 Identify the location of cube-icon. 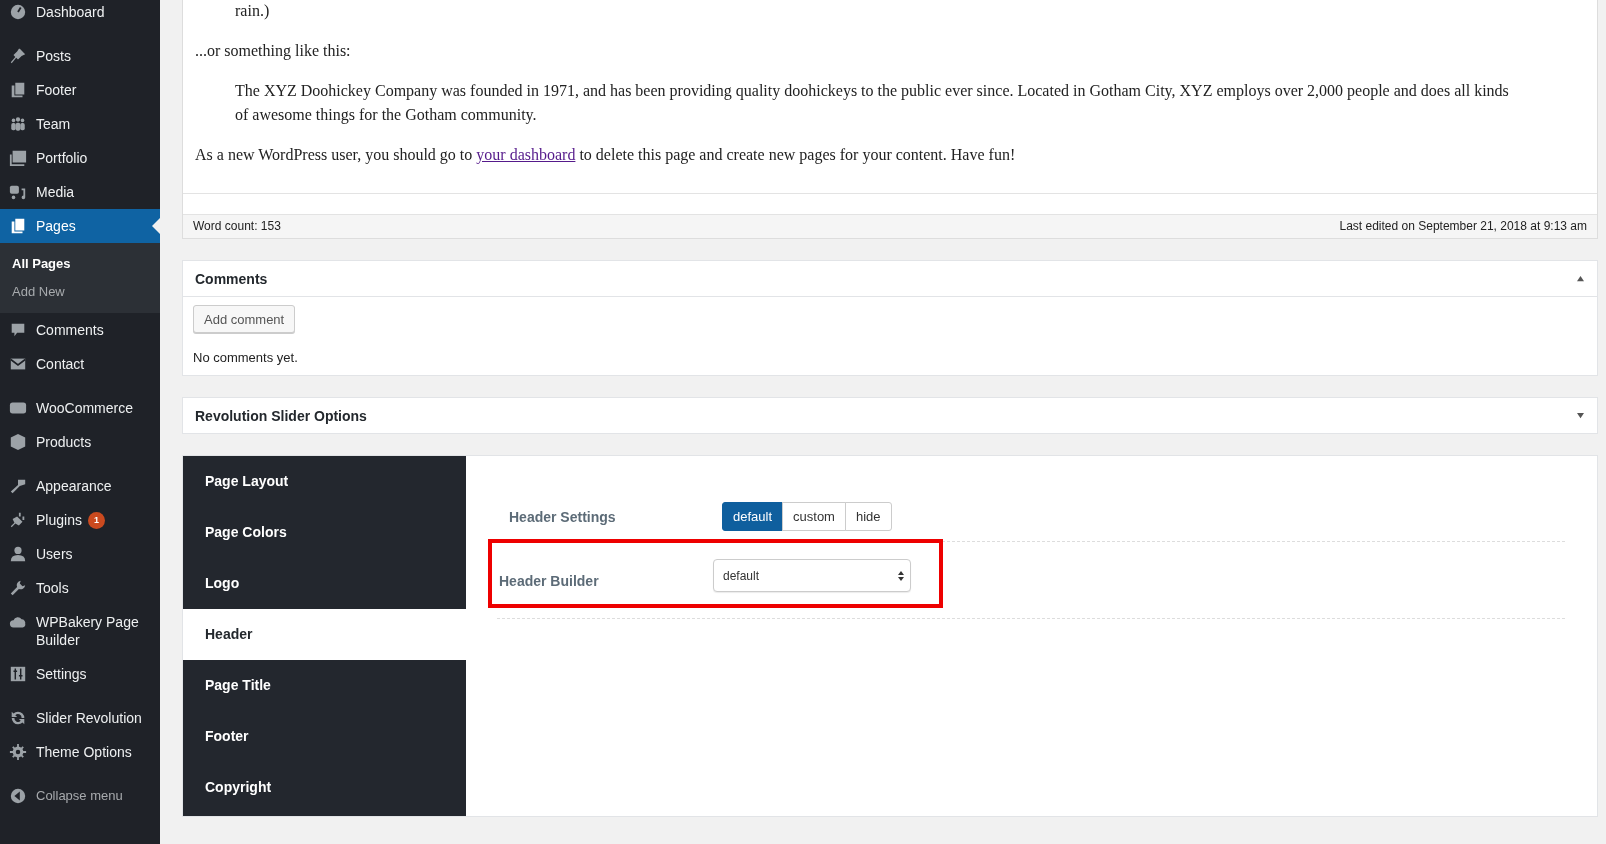
(18, 442).